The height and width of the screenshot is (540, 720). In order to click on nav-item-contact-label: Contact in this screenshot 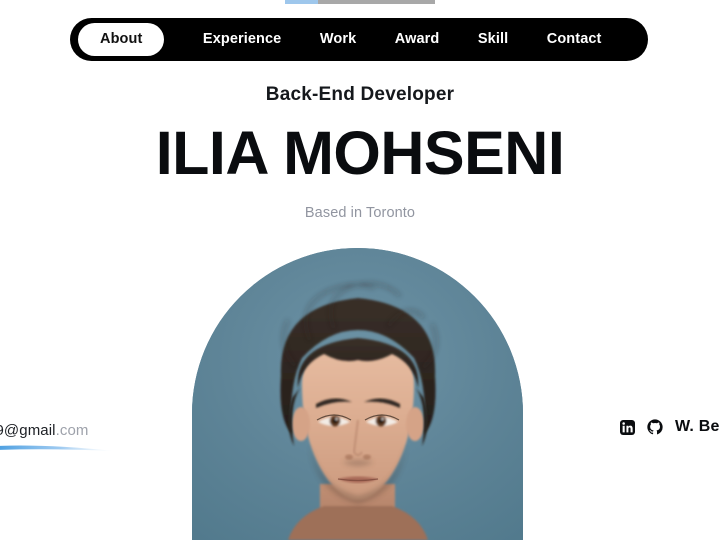, I will do `click(574, 39)`.